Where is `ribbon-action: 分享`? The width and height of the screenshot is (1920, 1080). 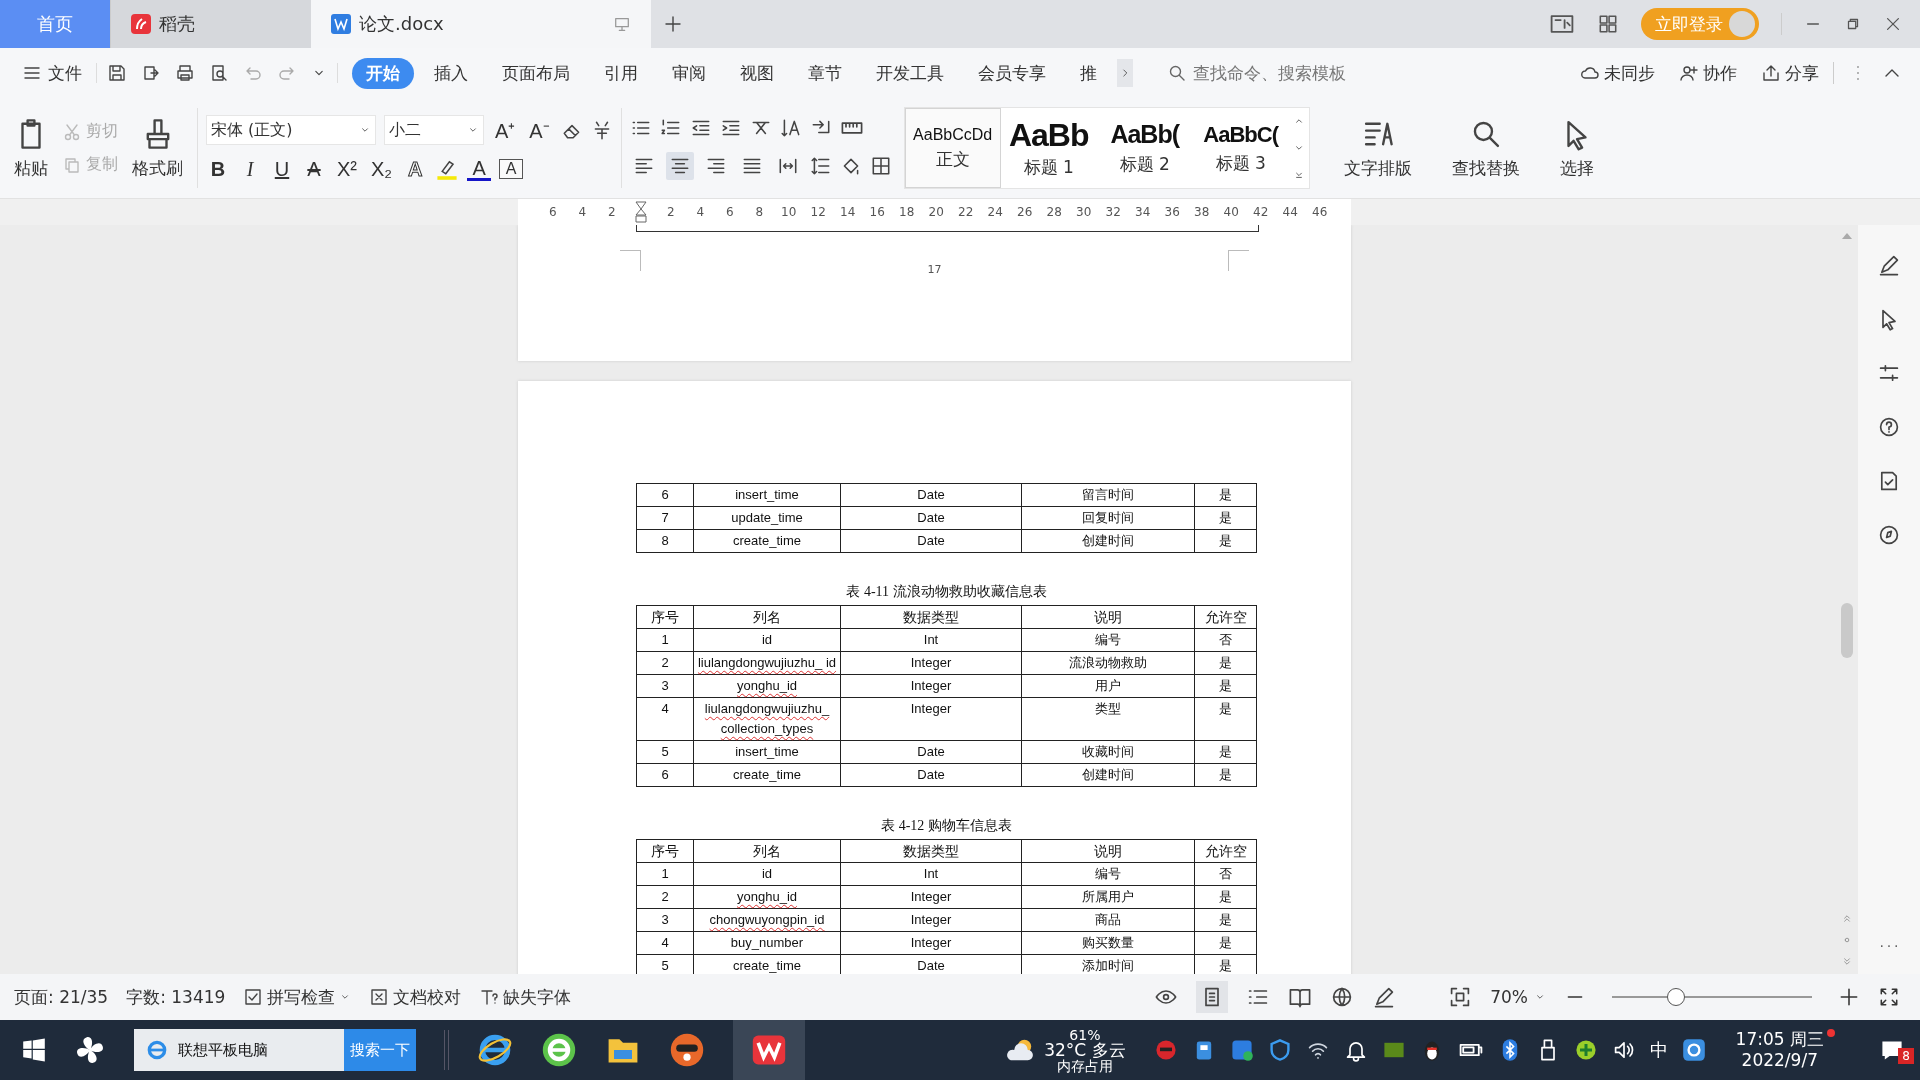
ribbon-action: 分享 is located at coordinates (1790, 73).